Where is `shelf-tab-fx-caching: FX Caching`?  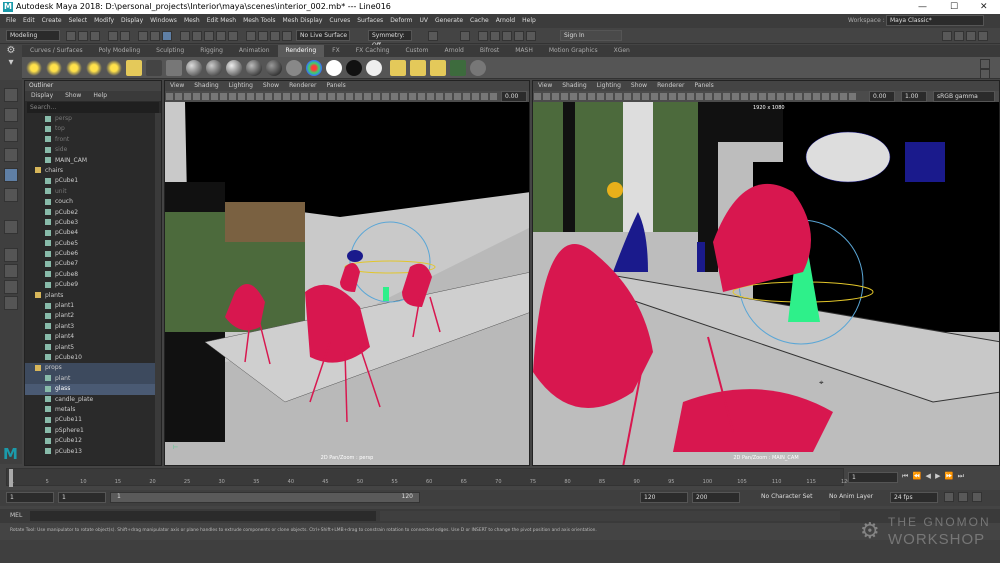 shelf-tab-fx-caching: FX Caching is located at coordinates (373, 51).